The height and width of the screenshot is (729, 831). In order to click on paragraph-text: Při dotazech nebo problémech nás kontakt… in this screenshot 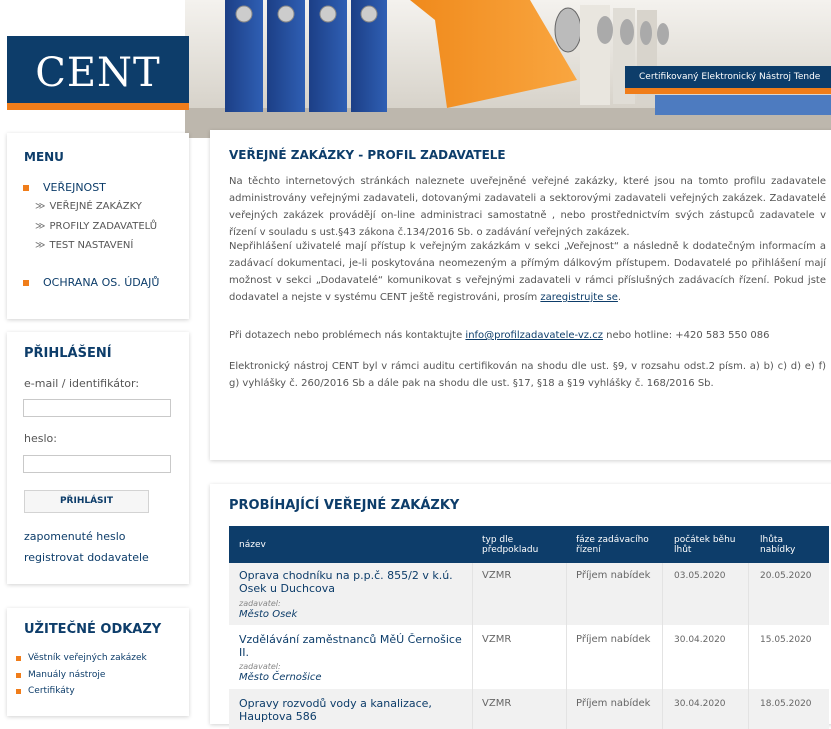, I will do `click(346, 335)`.